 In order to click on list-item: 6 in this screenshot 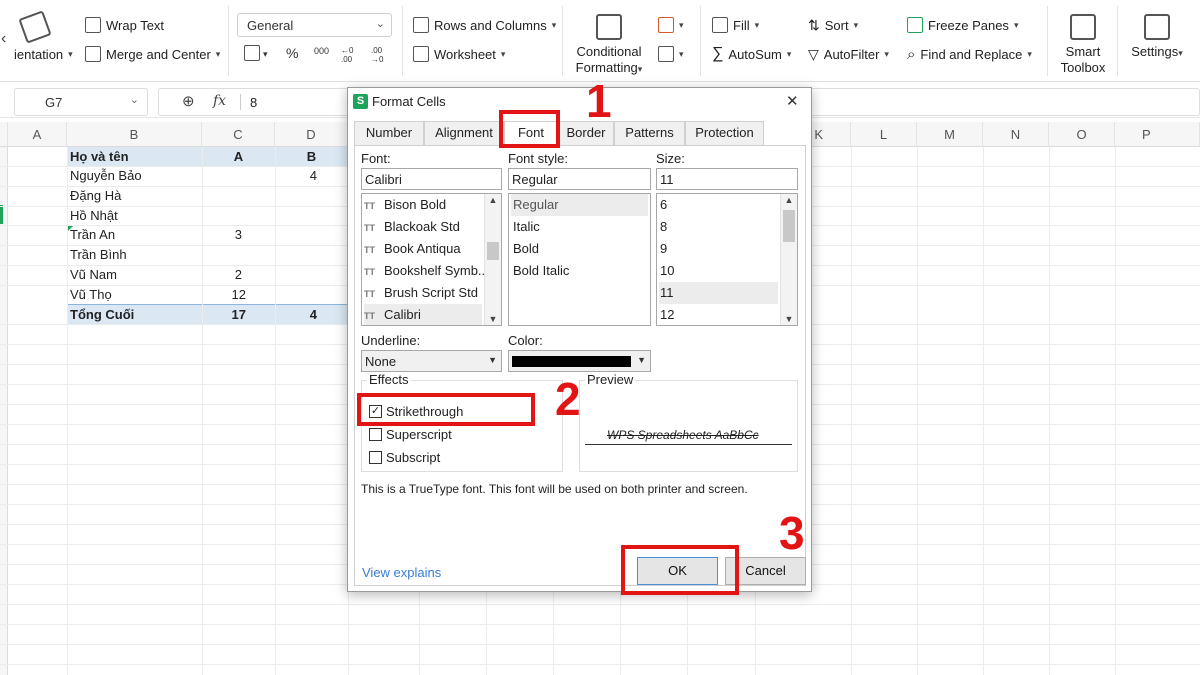, I will do `click(663, 205)`.